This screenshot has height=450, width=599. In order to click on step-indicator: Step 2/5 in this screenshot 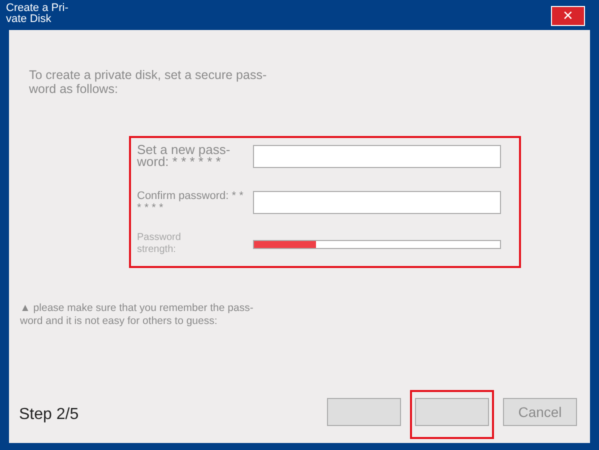, I will do `click(49, 414)`.